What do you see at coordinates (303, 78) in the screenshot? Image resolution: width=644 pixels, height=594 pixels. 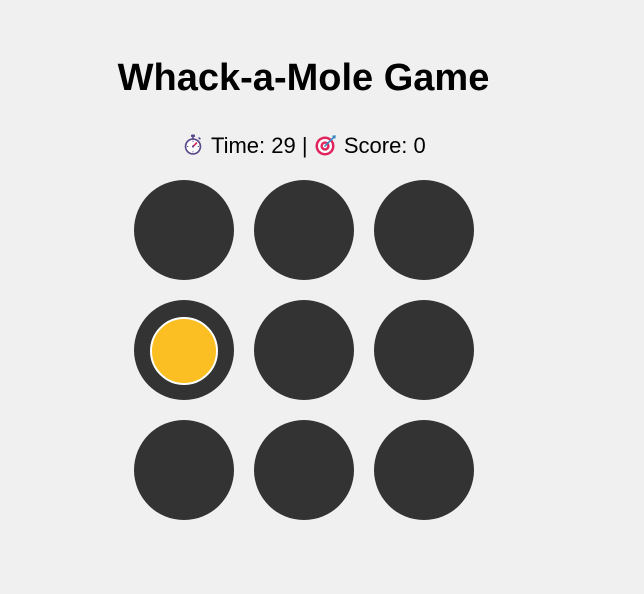 I see `game-title: Whack-a-Mole Game` at bounding box center [303, 78].